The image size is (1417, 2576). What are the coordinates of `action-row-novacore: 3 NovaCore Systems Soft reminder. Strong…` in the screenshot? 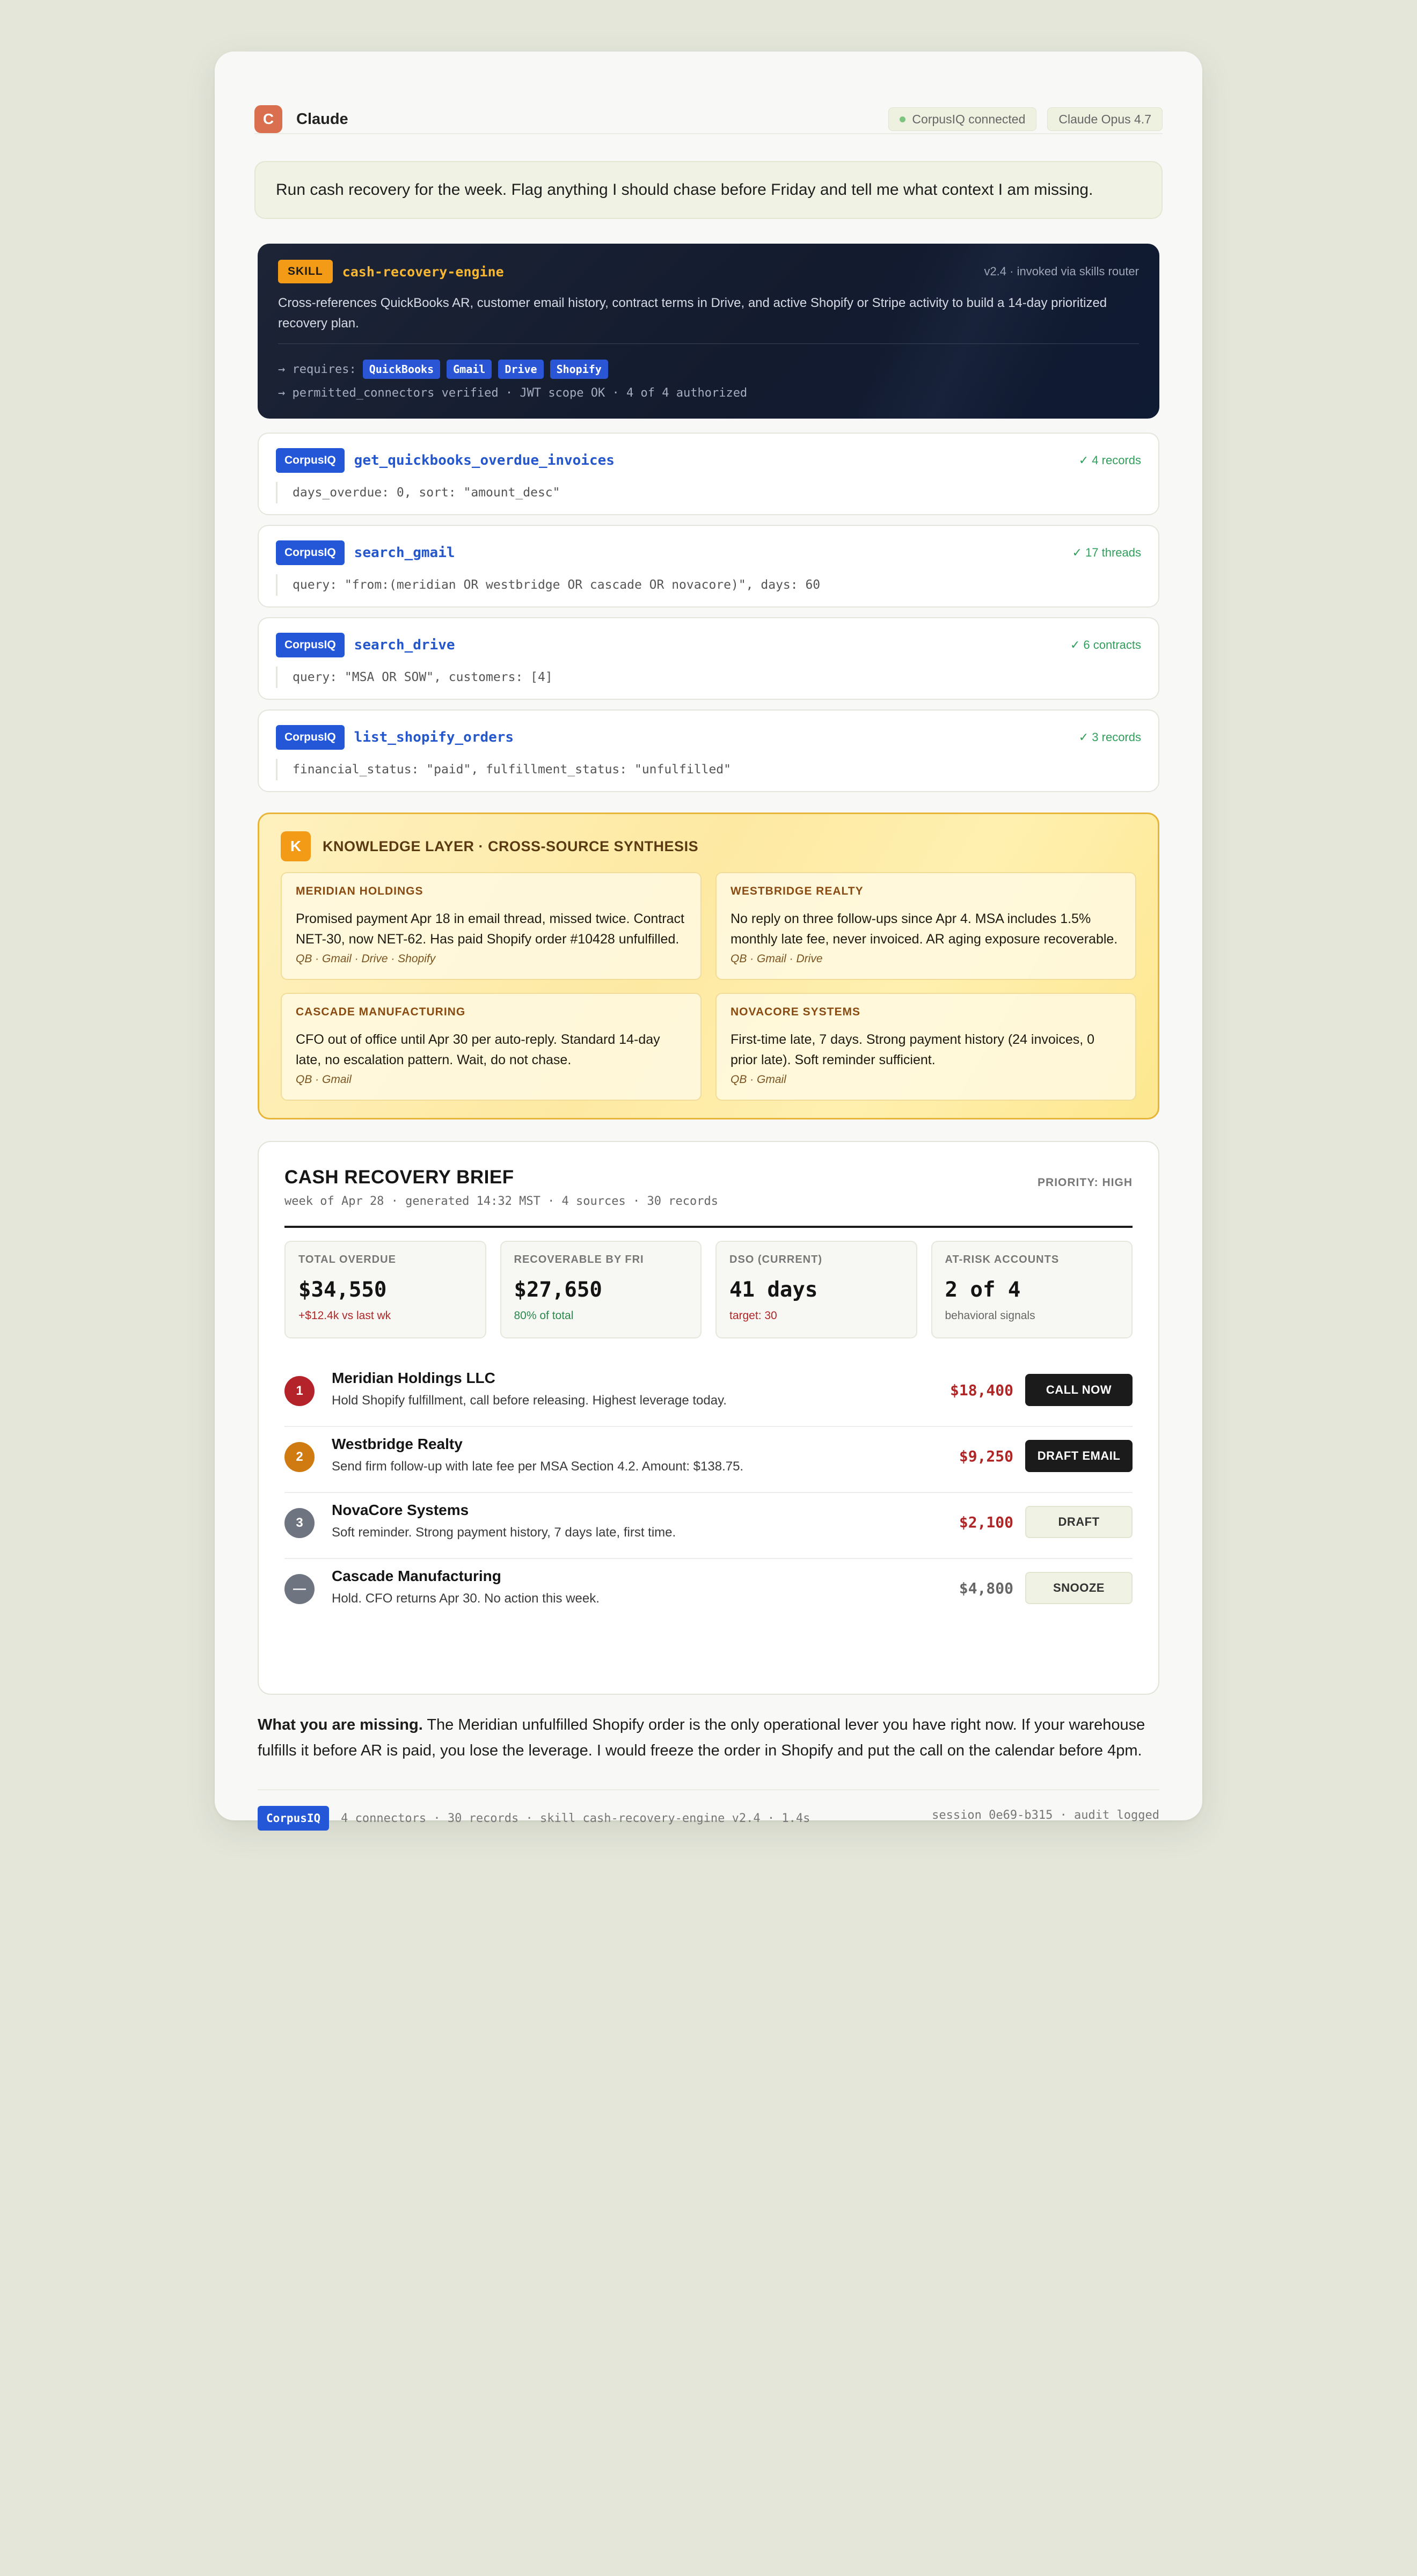 It's located at (708, 1526).